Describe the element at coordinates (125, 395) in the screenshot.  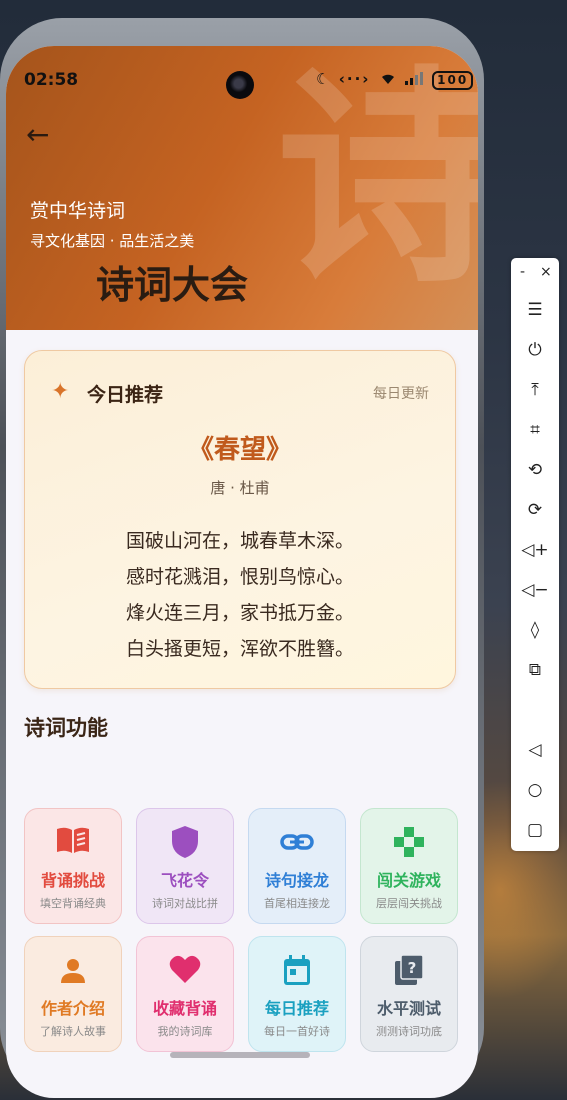
I see `recommend-title: 今日推荐` at that location.